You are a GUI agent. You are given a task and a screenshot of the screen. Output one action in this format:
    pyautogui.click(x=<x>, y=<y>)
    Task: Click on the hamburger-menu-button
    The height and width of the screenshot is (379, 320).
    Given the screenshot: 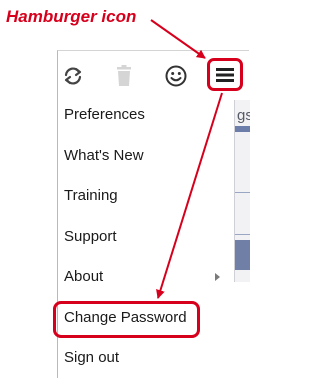 What is the action you would take?
    pyautogui.click(x=225, y=74)
    